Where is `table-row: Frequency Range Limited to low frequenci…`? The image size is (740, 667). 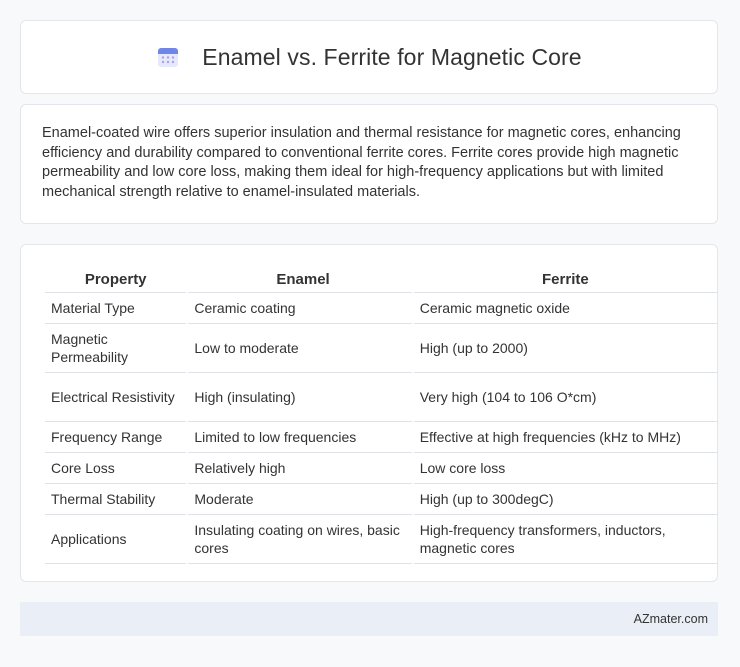 table-row: Frequency Range Limited to low frequenci… is located at coordinates (381, 437).